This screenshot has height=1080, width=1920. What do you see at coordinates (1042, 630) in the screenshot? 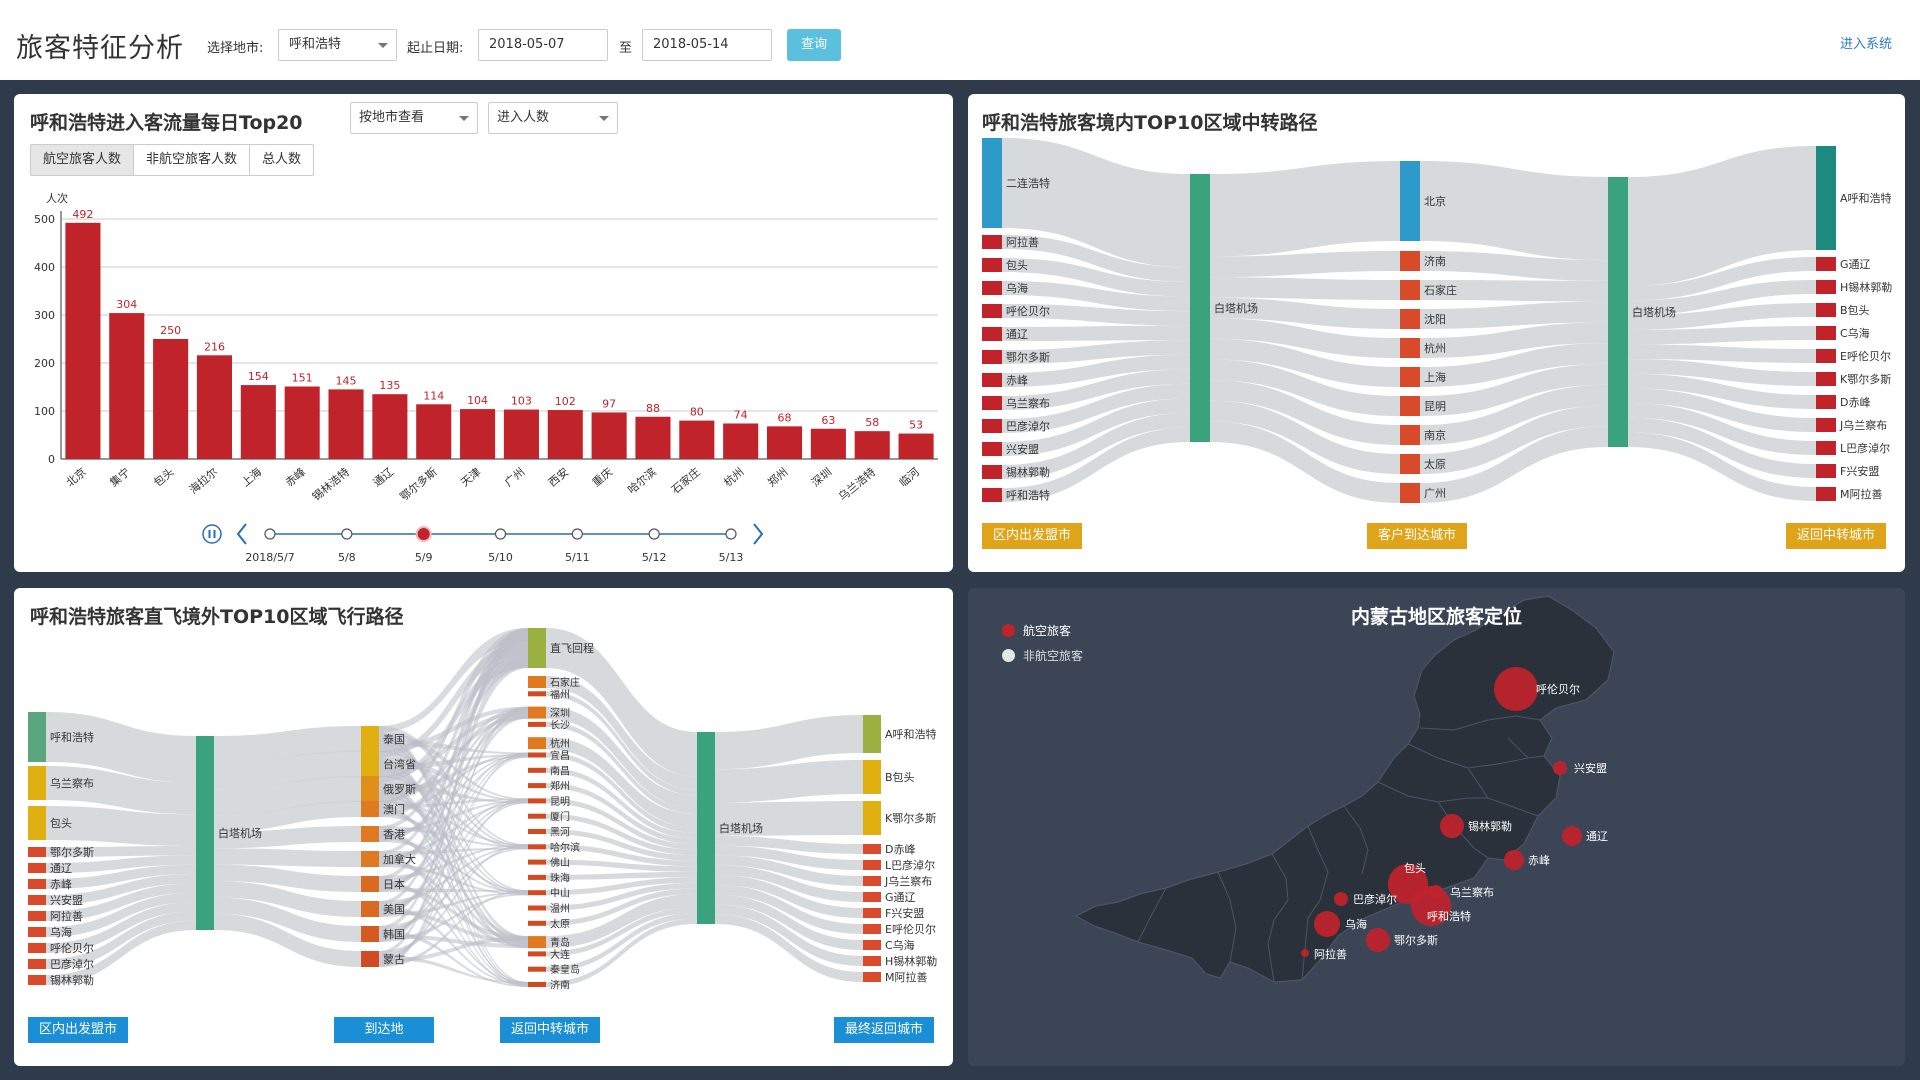
I see `legend-air: 航空旅客` at bounding box center [1042, 630].